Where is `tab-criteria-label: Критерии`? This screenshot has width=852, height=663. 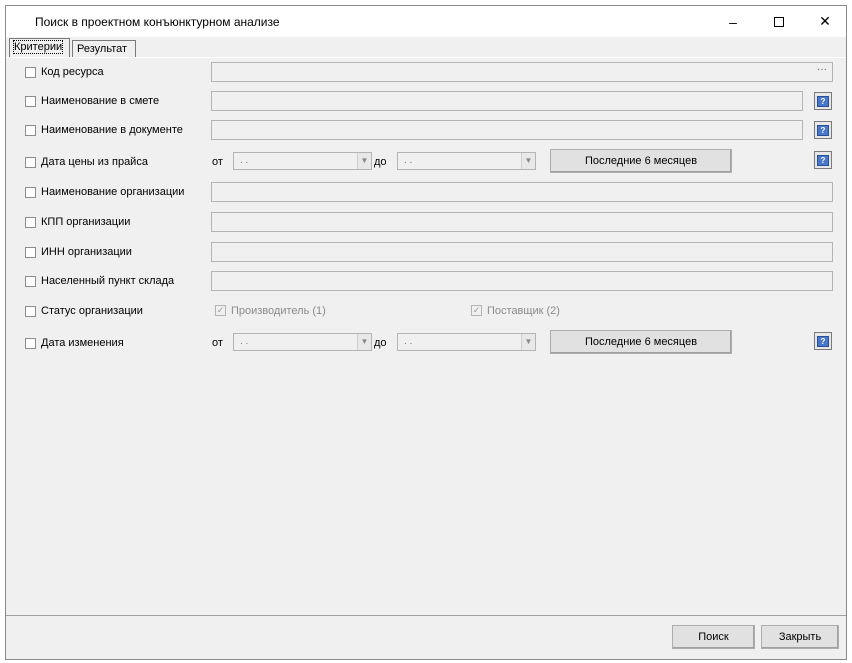
tab-criteria-label: Критерии is located at coordinates (38, 47).